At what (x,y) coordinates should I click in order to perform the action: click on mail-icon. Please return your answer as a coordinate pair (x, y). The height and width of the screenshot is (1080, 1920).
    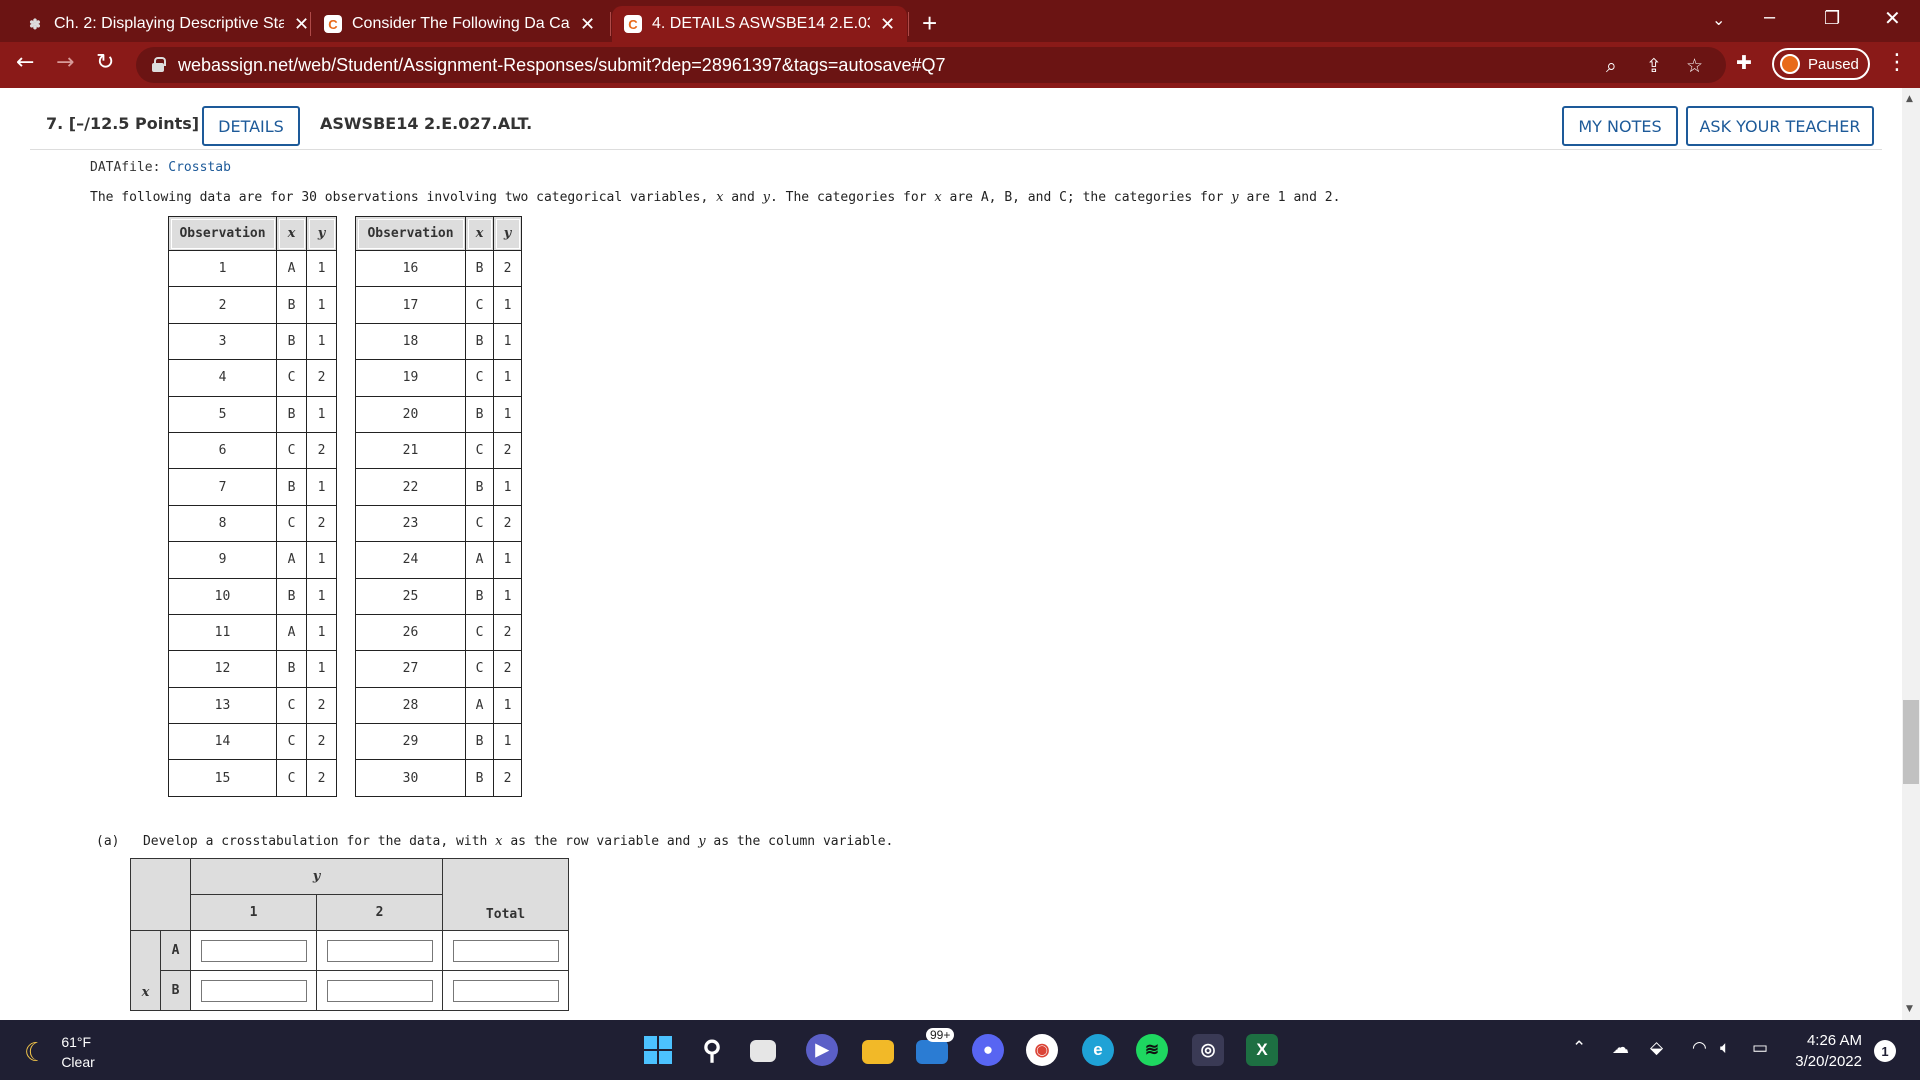
    Looking at the image, I should click on (932, 1052).